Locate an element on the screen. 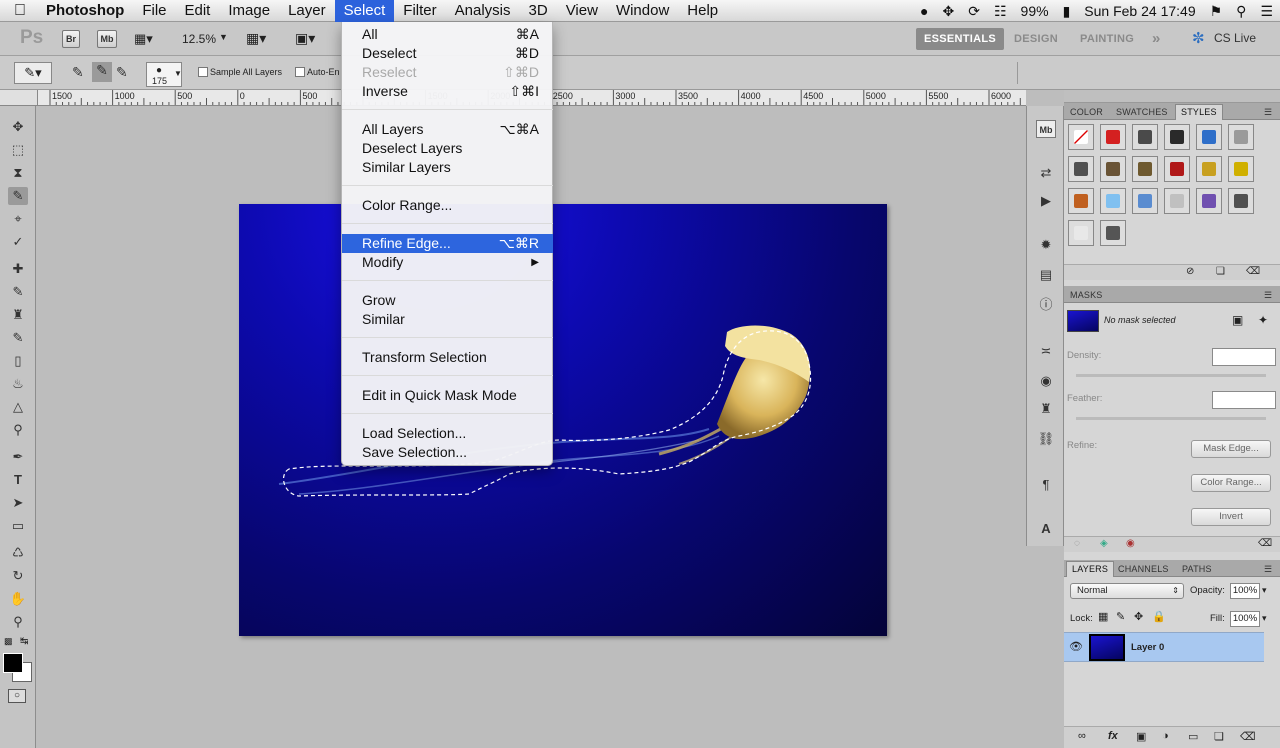 This screenshot has height=748, width=1280. vector-mask-icon: ✦ is located at coordinates (1263, 320).